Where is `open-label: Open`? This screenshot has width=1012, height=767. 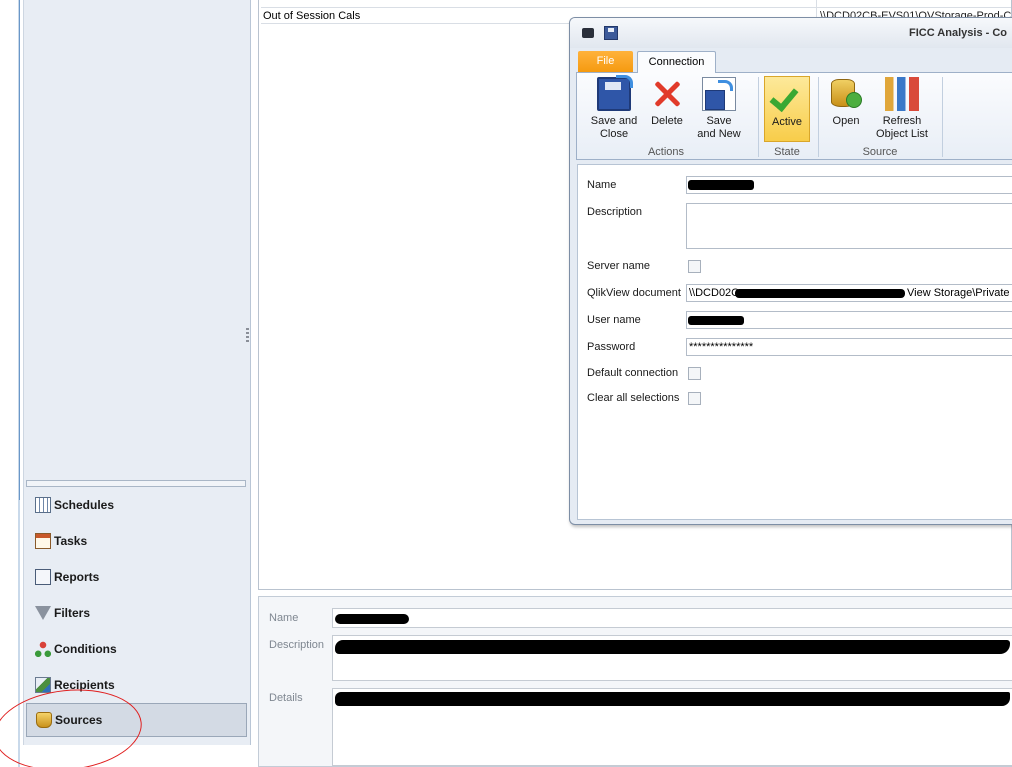 open-label: Open is located at coordinates (846, 121).